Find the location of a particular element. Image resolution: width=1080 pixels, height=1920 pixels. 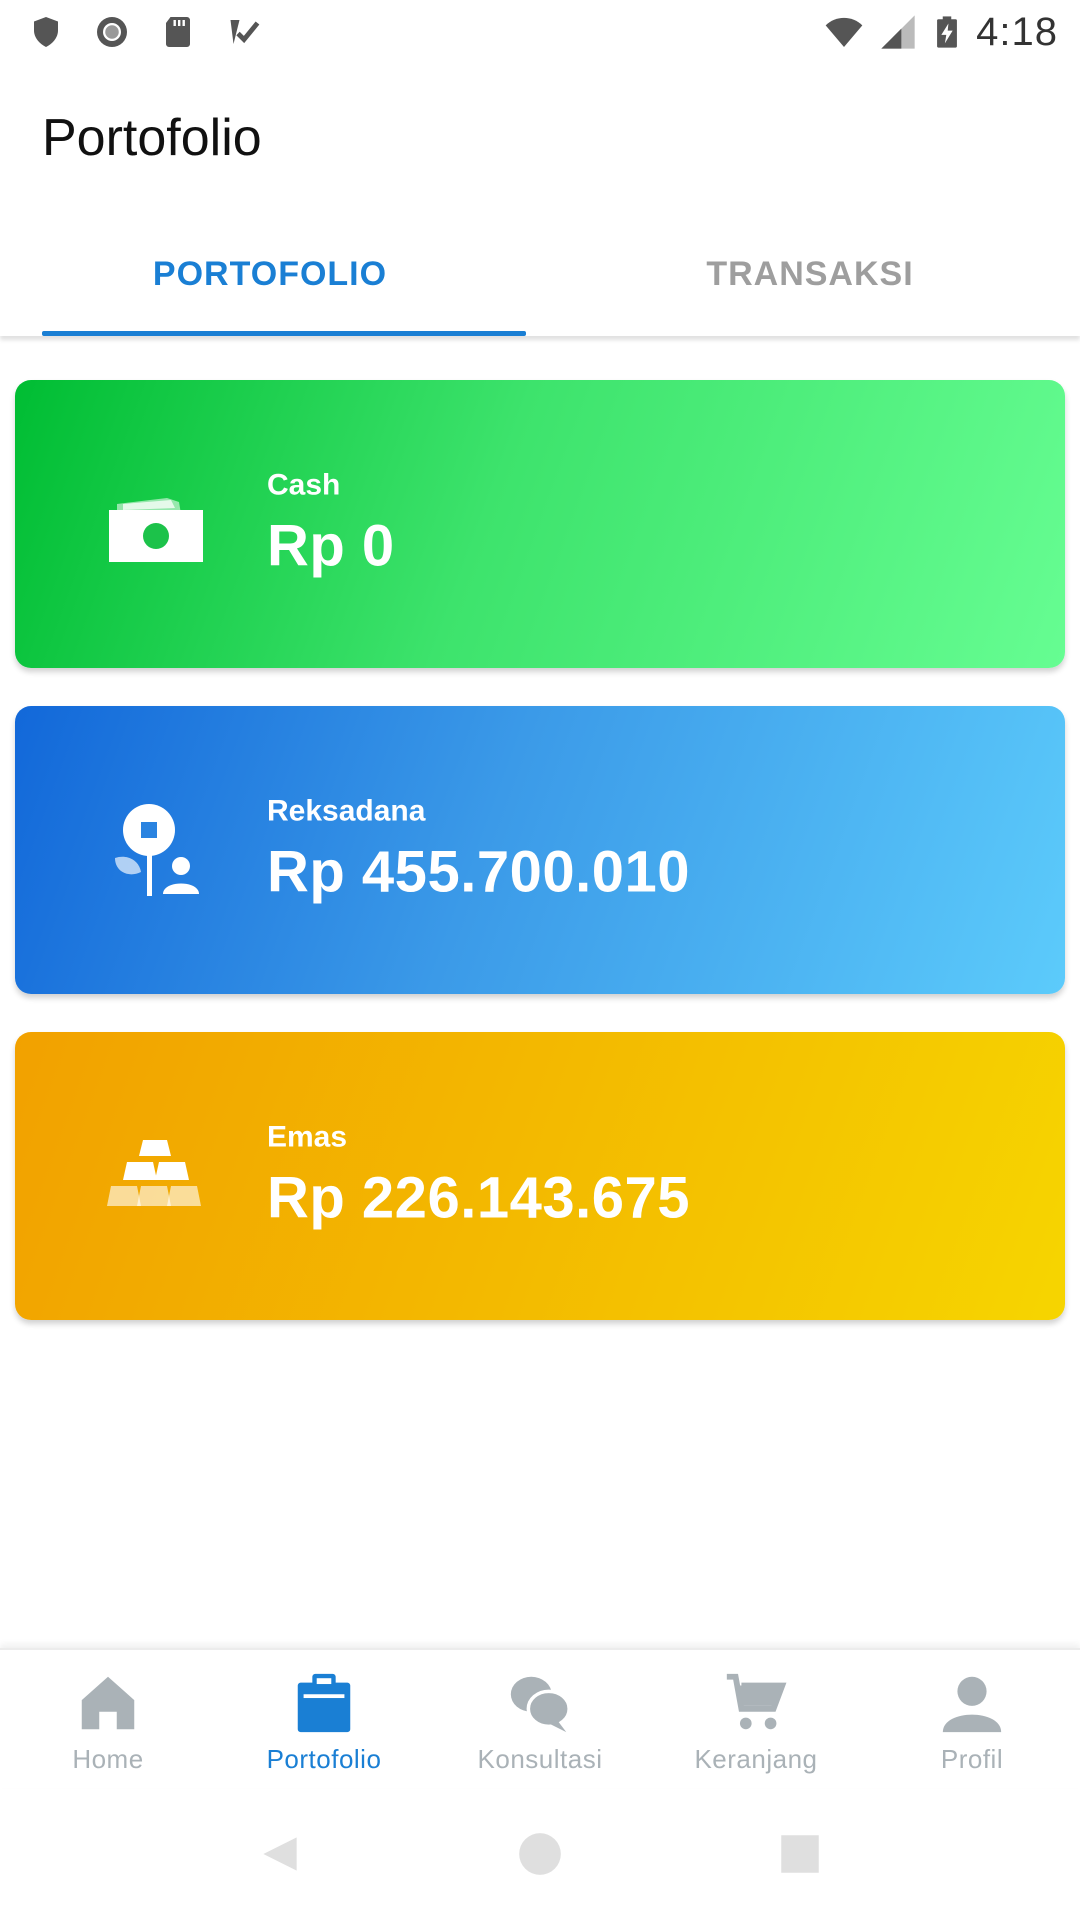

home-button-icon is located at coordinates (540, 1854).